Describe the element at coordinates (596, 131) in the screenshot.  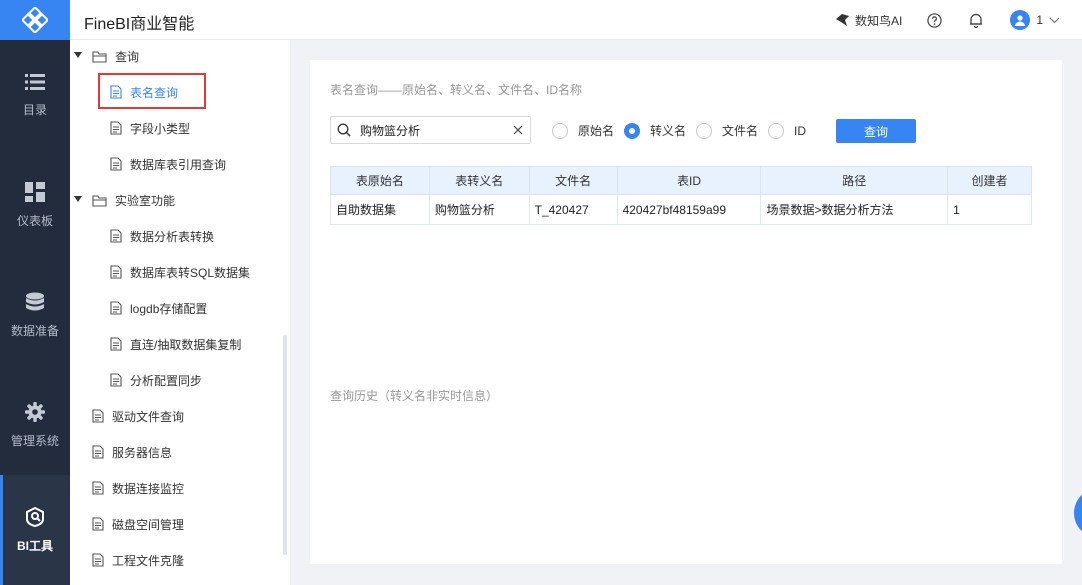
I see `radio-label: 原始名` at that location.